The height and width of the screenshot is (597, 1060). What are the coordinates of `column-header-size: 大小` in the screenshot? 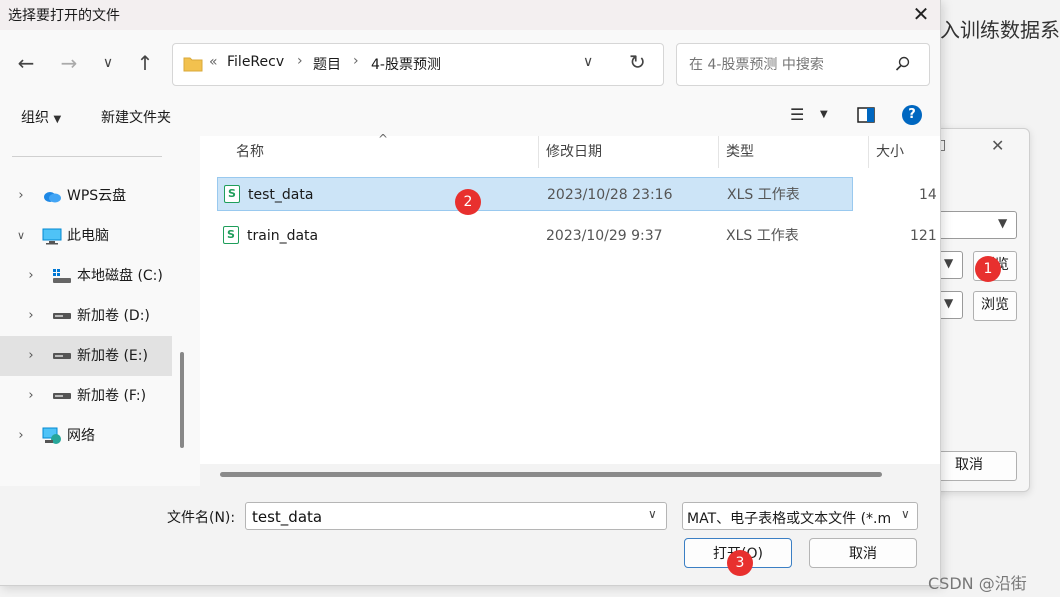 It's located at (890, 152).